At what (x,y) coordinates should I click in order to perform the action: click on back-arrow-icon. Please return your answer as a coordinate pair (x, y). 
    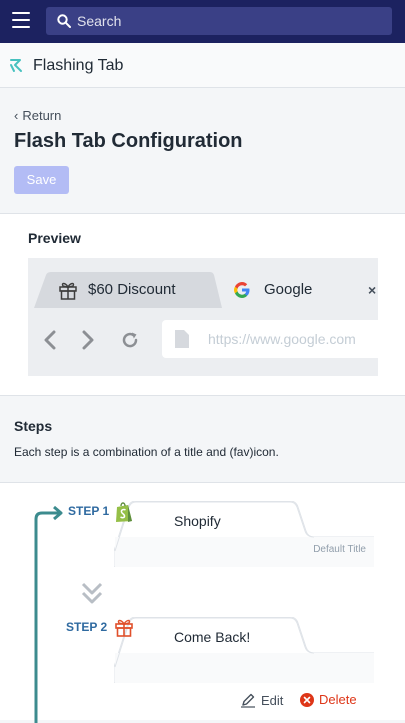
    Looking at the image, I should click on (50, 340).